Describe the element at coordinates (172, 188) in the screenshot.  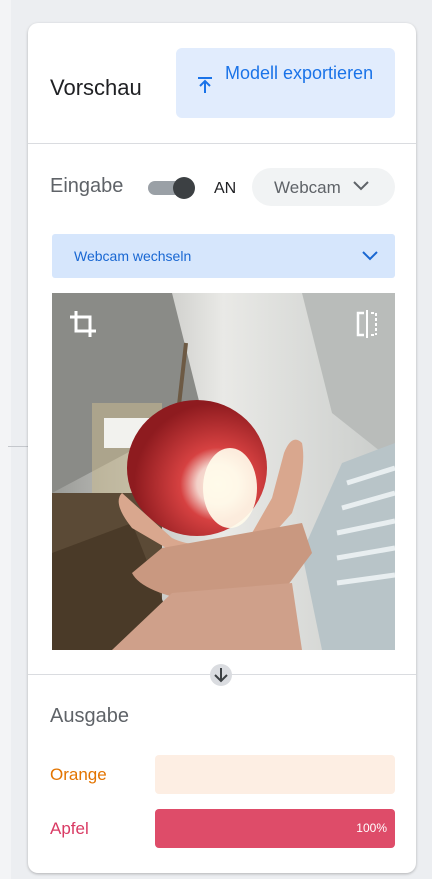
I see `input-toggle` at that location.